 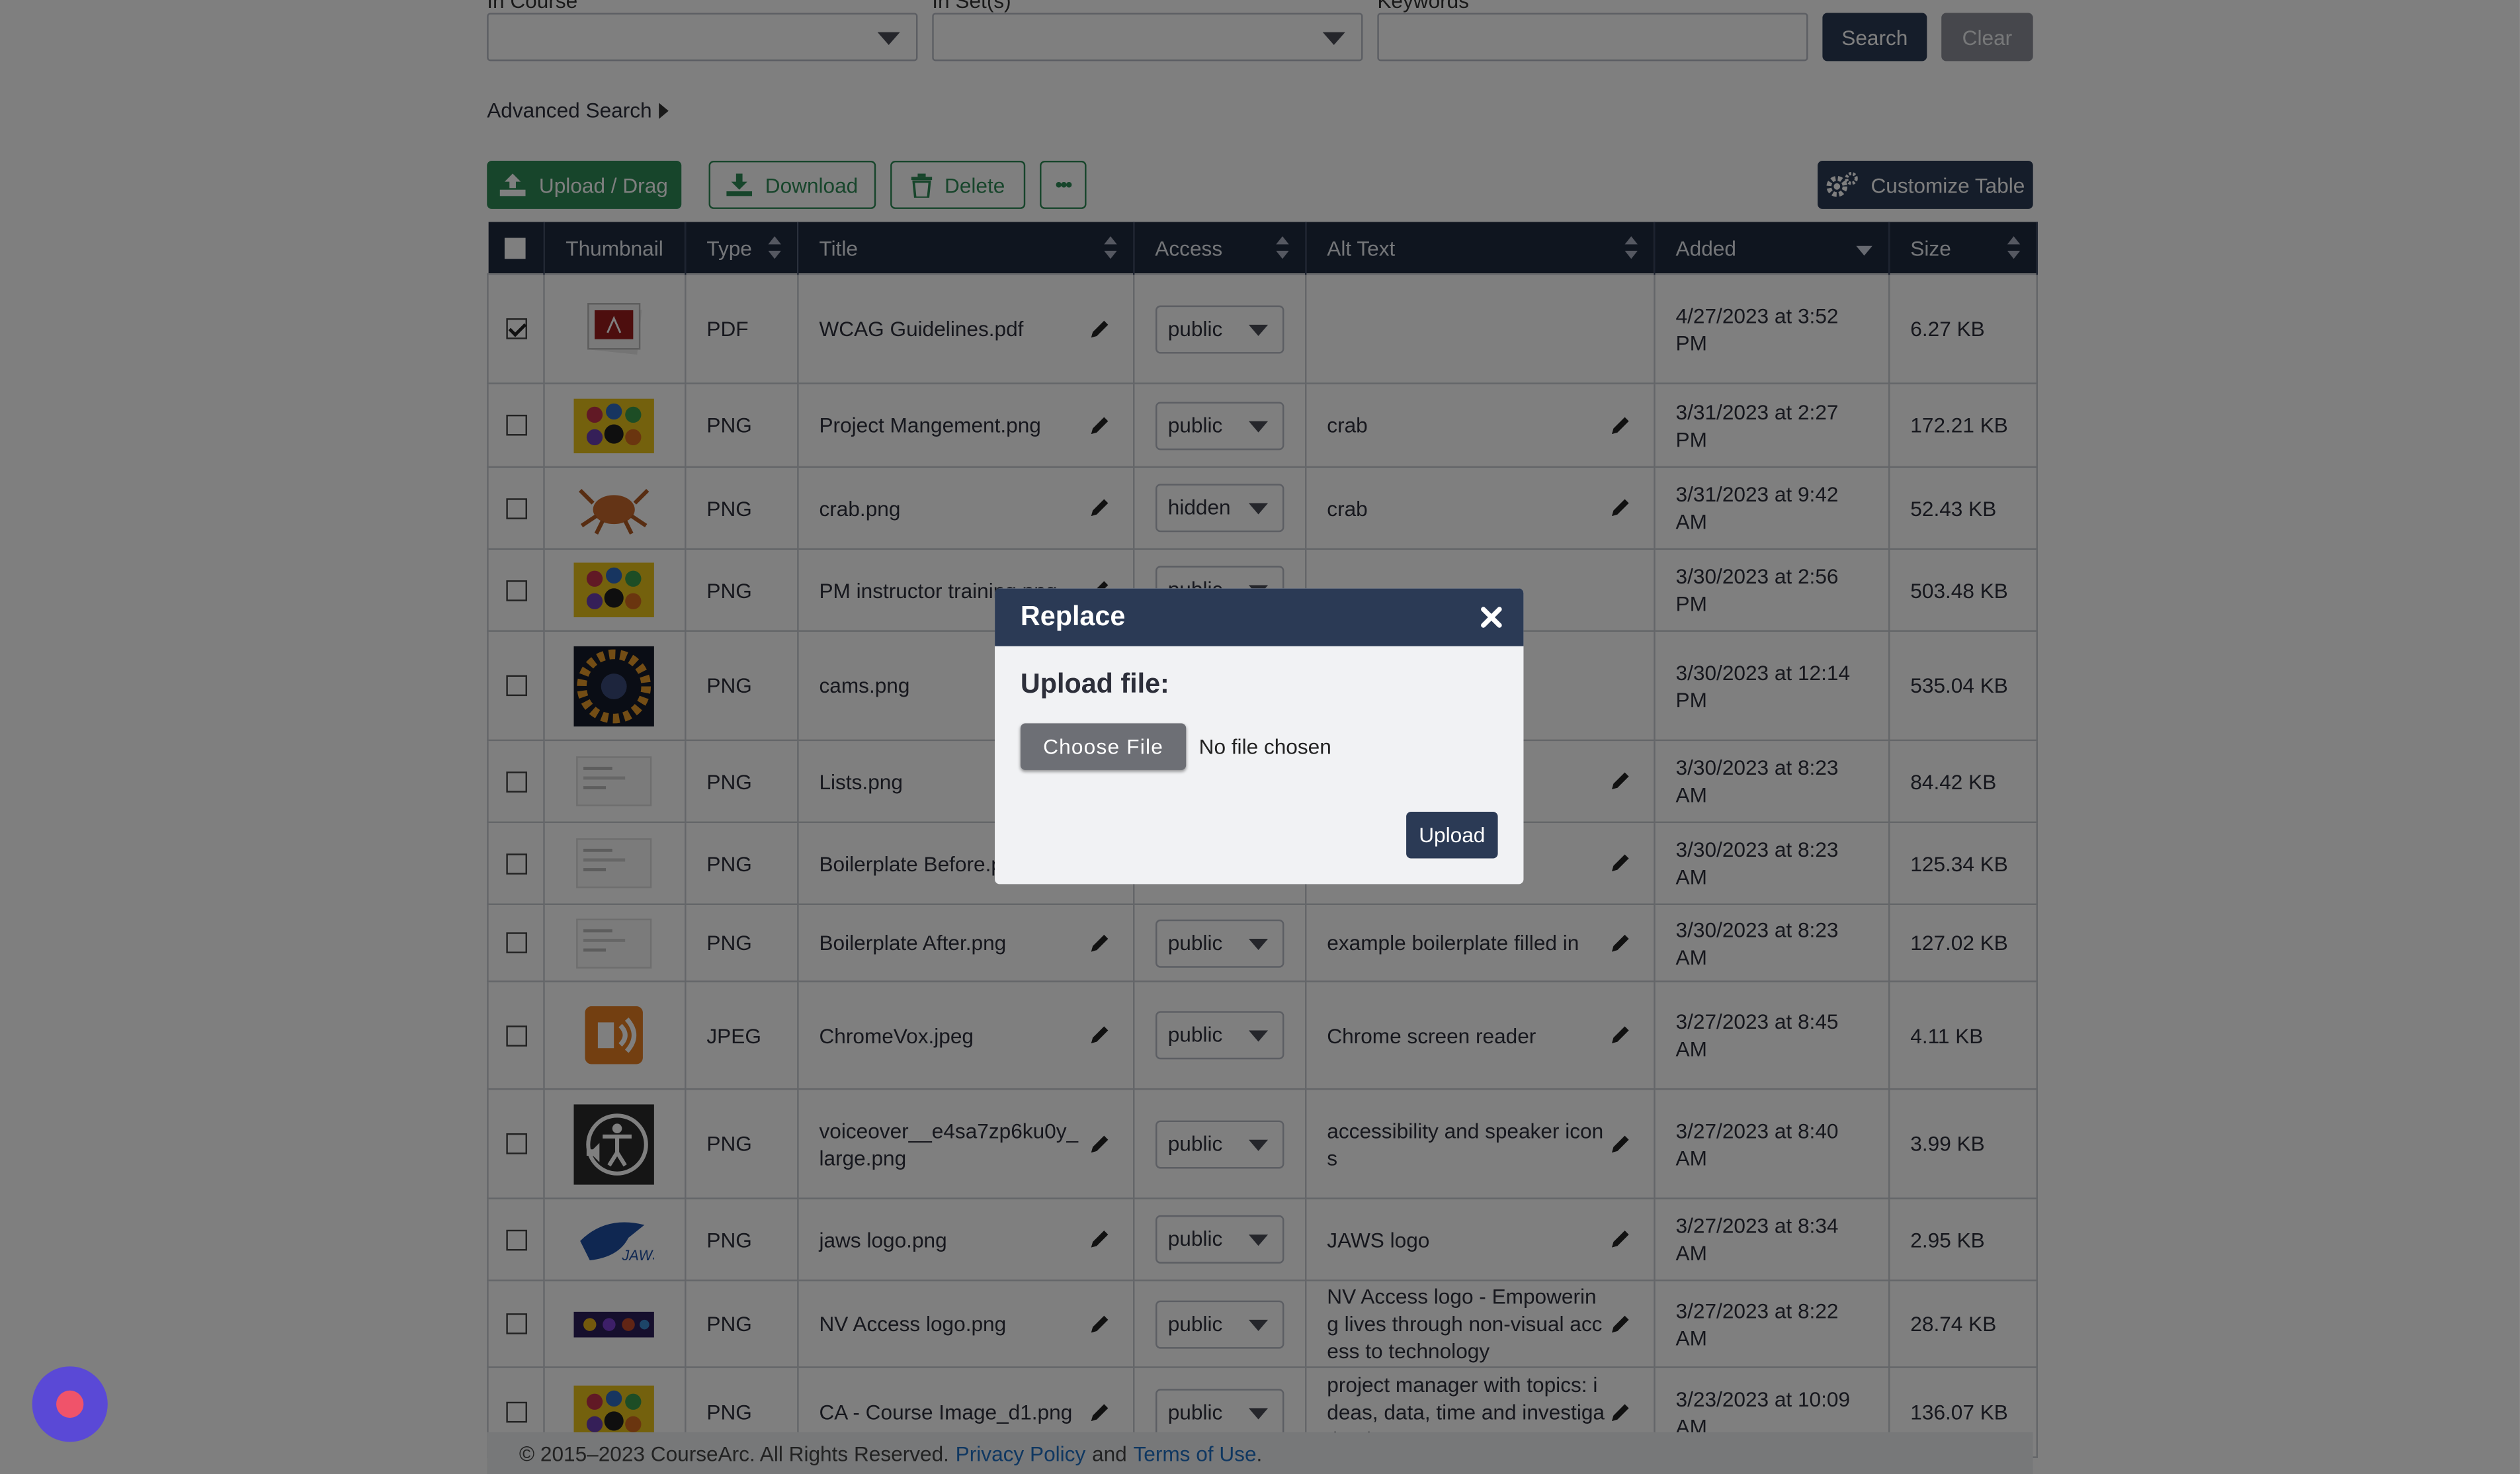 What do you see at coordinates (1073, 616) in the screenshot?
I see `dialog-title: Replace` at bounding box center [1073, 616].